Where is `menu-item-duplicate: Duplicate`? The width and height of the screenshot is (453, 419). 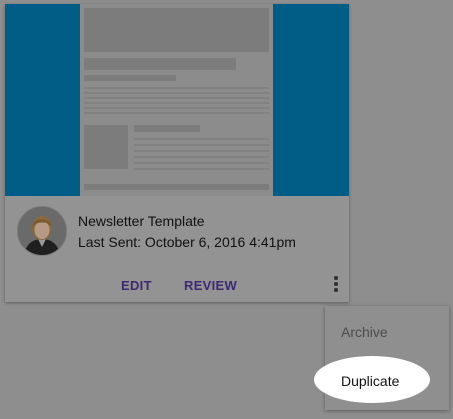 menu-item-duplicate: Duplicate is located at coordinates (370, 381).